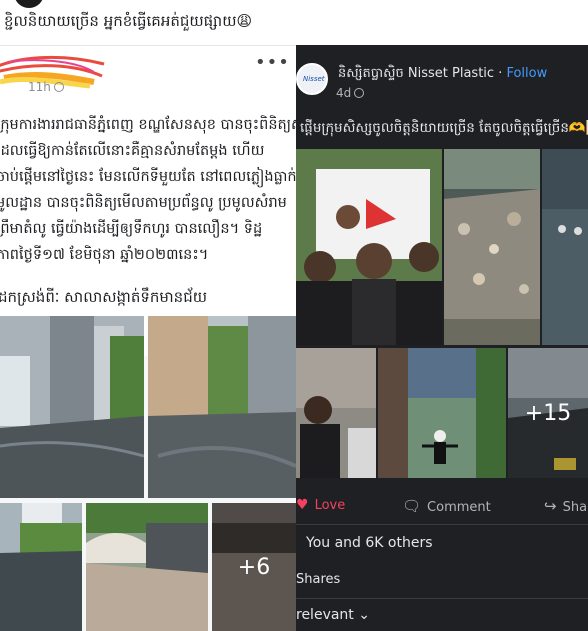  Describe the element at coordinates (446, 506) in the screenshot. I see `comment-button: 🗨 Comment` at that location.